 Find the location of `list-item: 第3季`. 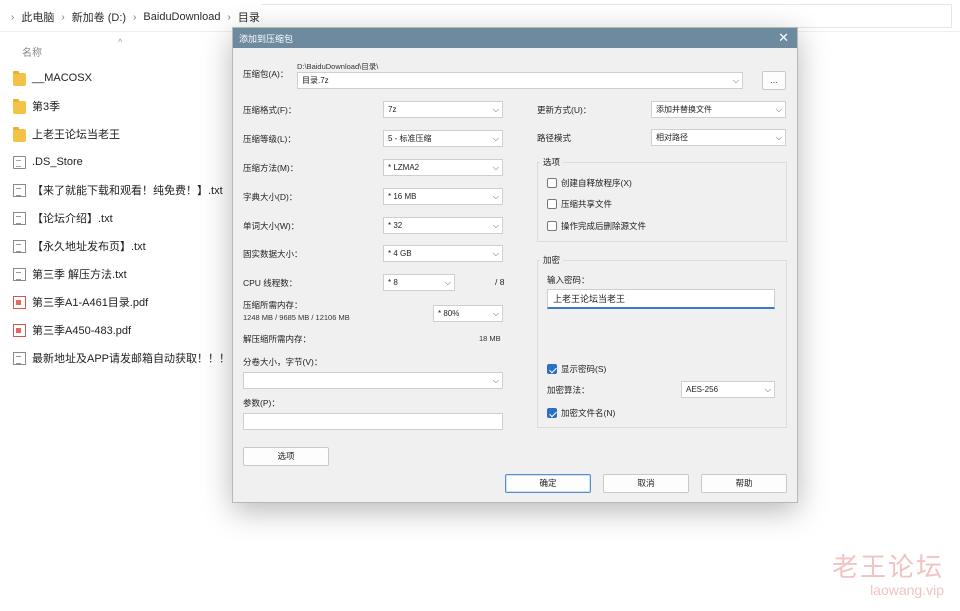

list-item: 第3季 is located at coordinates (116, 106).